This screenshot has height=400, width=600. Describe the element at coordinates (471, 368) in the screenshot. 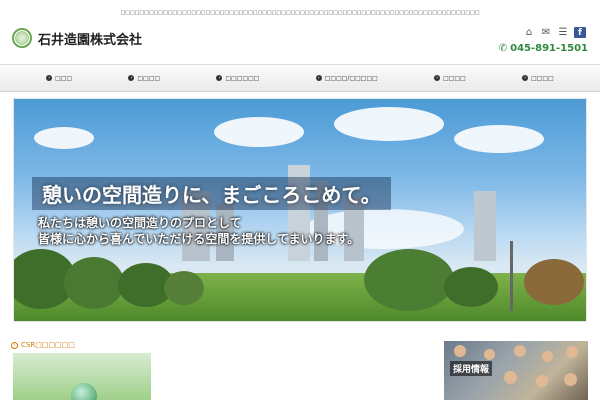

I see `recruit-label: 採用情報` at that location.